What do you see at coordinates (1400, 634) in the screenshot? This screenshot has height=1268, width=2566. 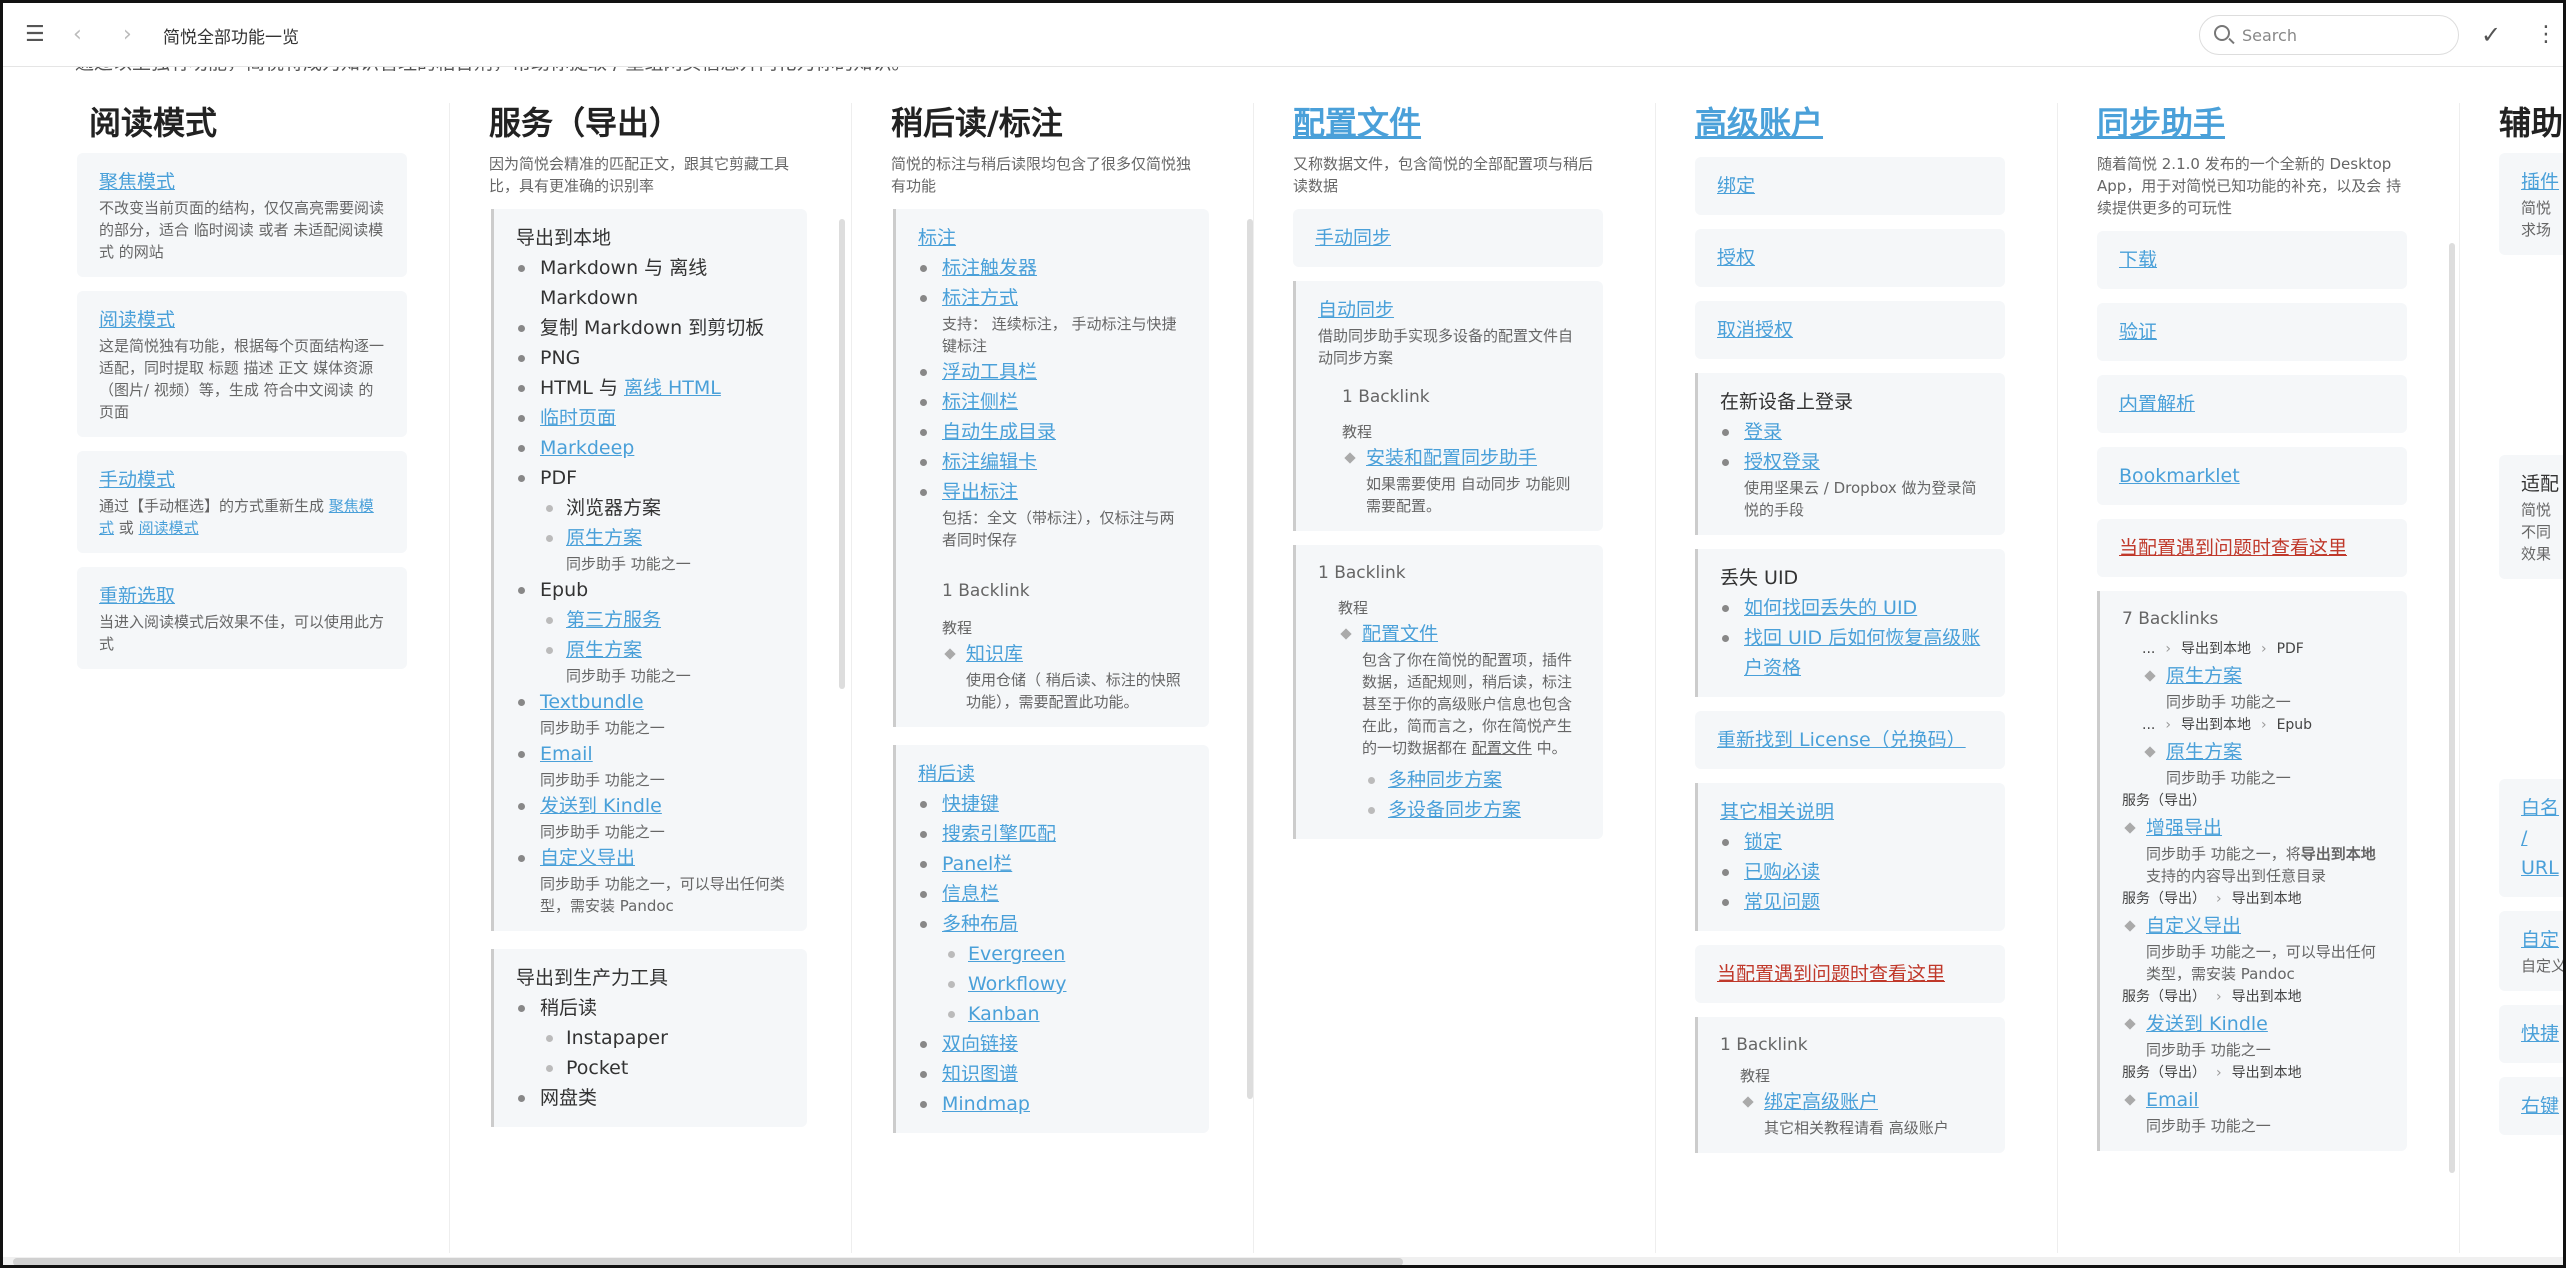 I see `config-file-link: 配置文件` at bounding box center [1400, 634].